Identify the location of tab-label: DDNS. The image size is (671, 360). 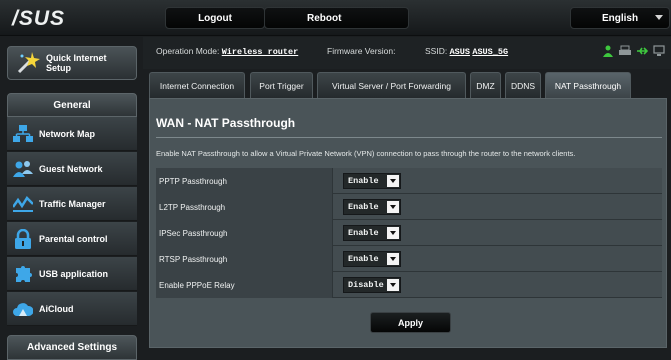
(523, 85).